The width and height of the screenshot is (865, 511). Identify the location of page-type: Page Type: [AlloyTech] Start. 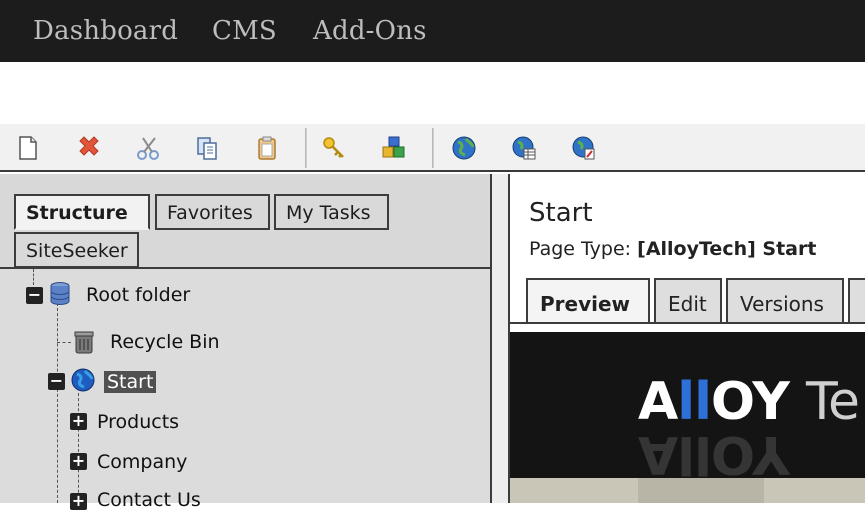
(672, 249).